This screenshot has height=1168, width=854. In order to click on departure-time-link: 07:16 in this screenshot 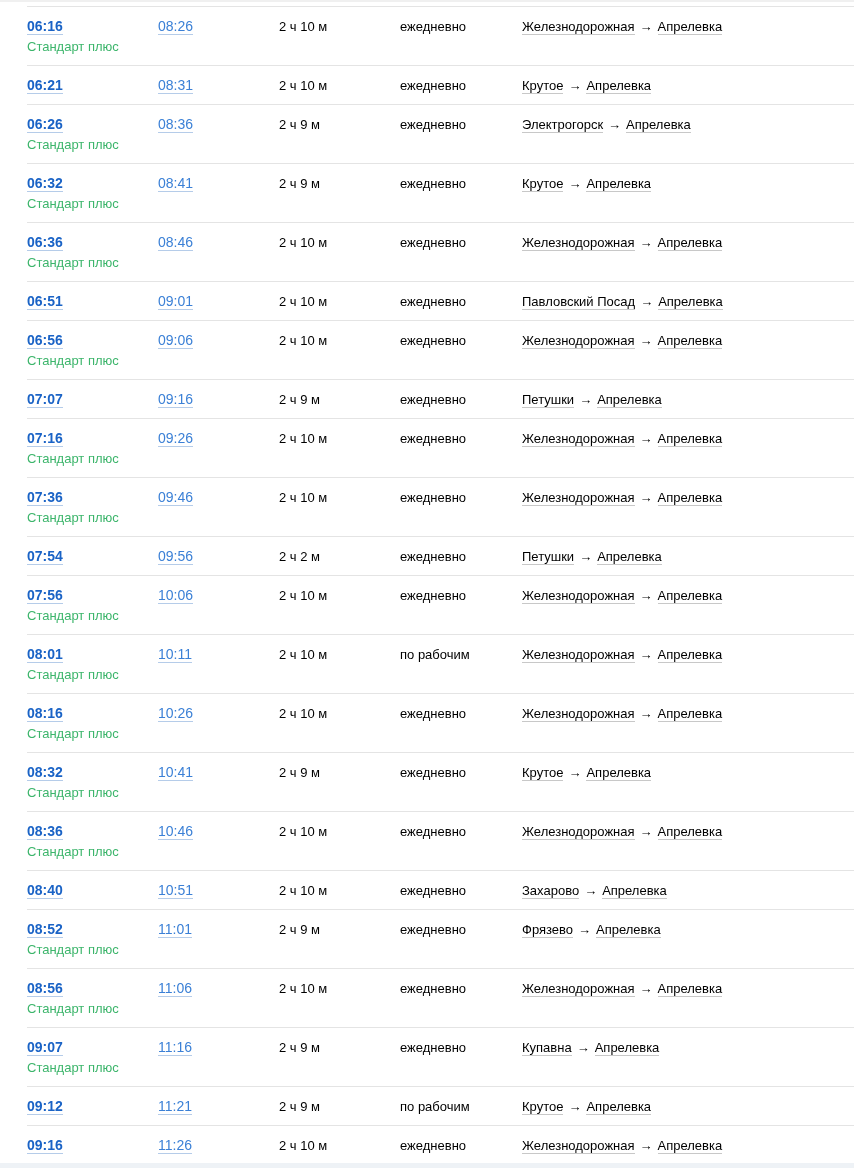, I will do `click(45, 439)`.